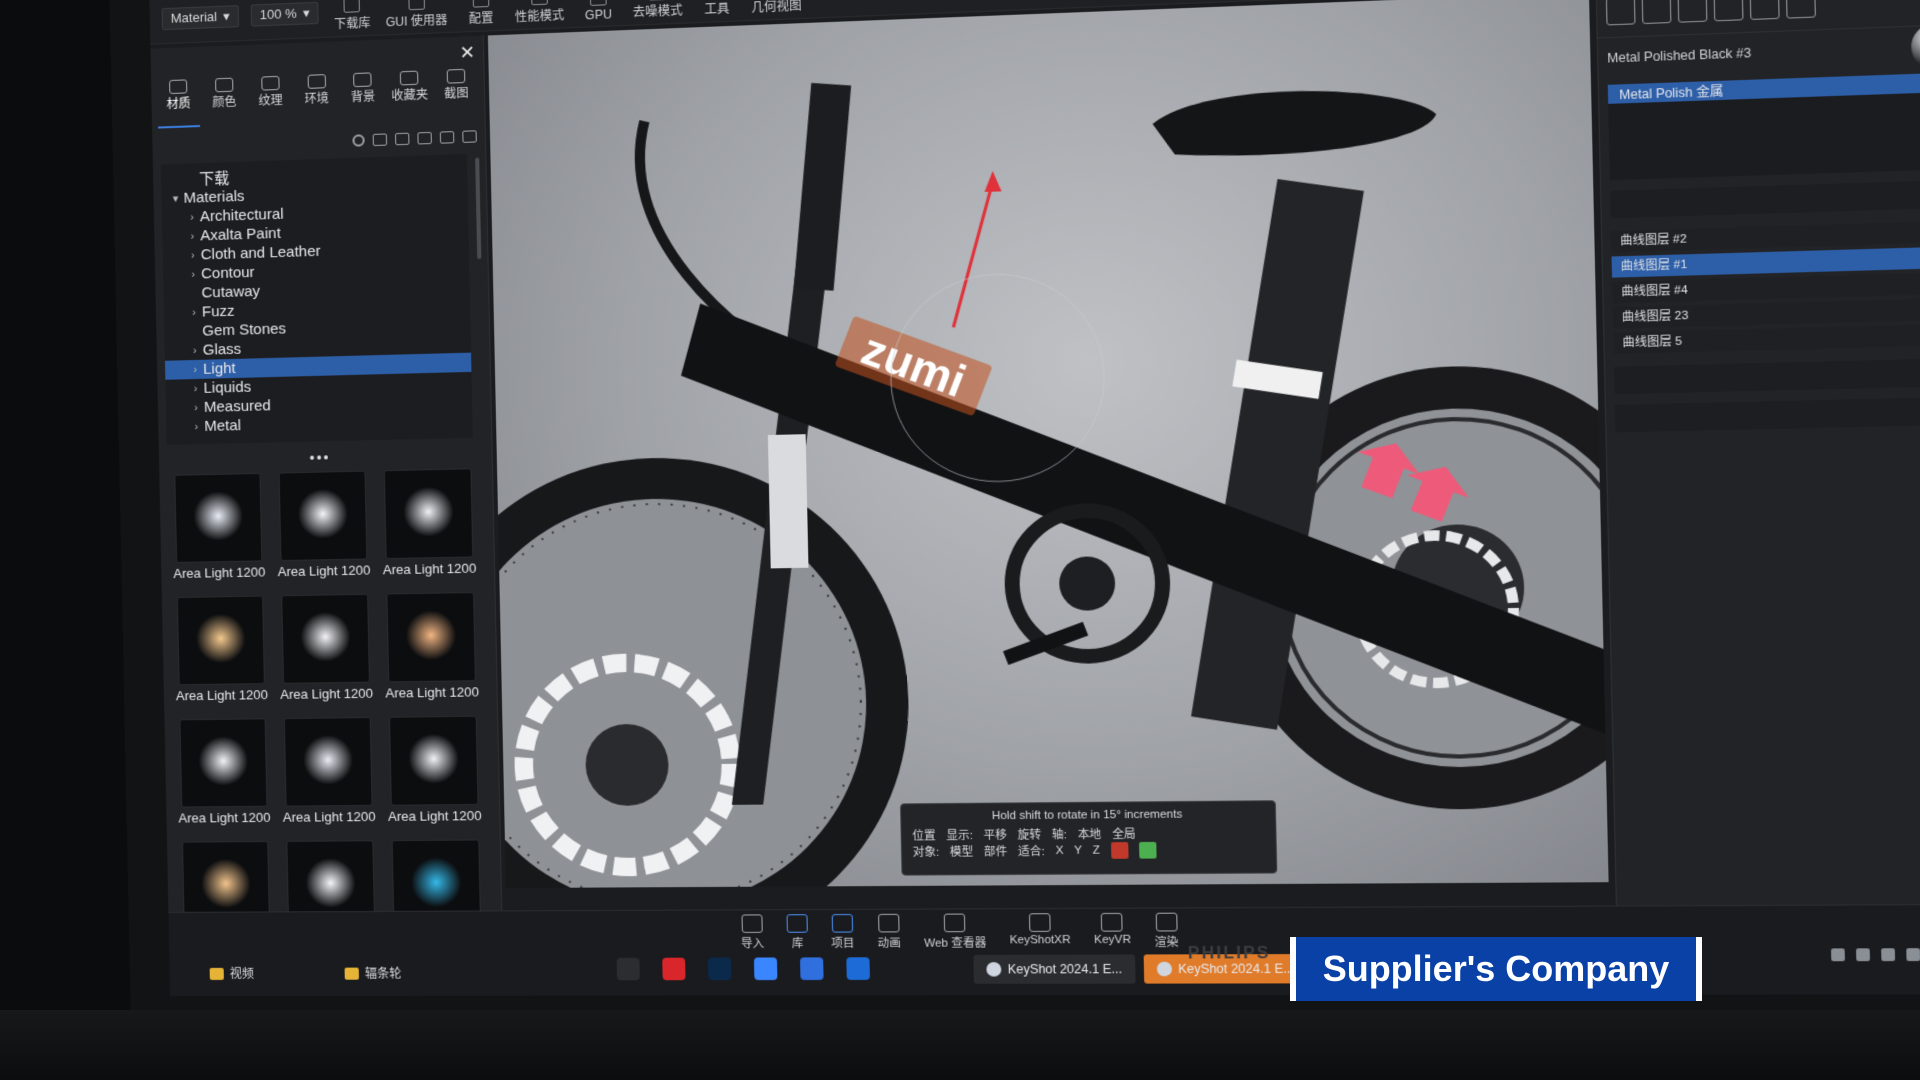 The height and width of the screenshot is (1080, 1920). Describe the element at coordinates (1078, 850) in the screenshot. I see `gizmo-y-button: Y` at that location.